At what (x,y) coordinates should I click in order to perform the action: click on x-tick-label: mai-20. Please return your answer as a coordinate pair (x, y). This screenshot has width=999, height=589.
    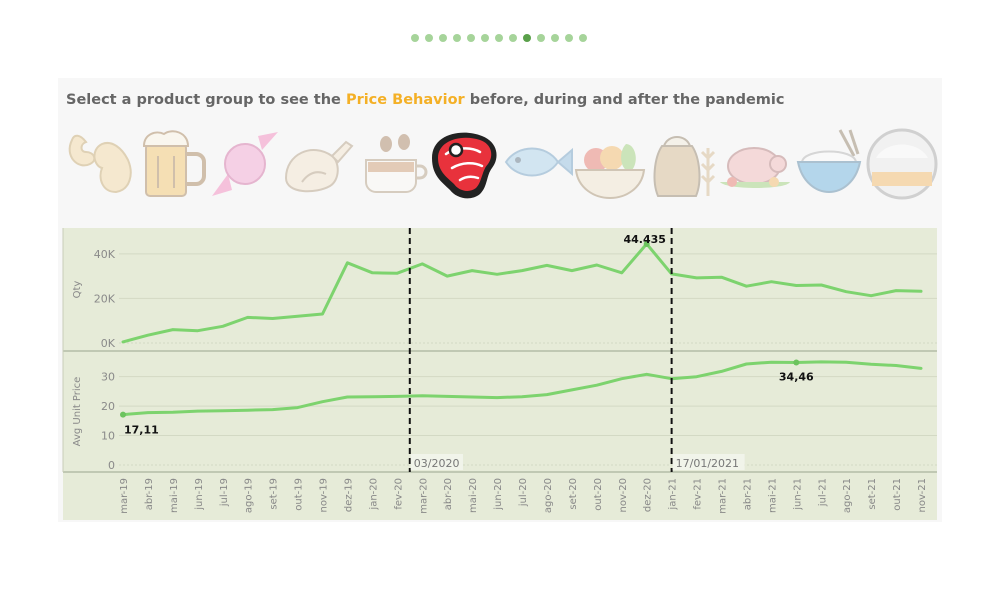
    Looking at the image, I should click on (473, 495).